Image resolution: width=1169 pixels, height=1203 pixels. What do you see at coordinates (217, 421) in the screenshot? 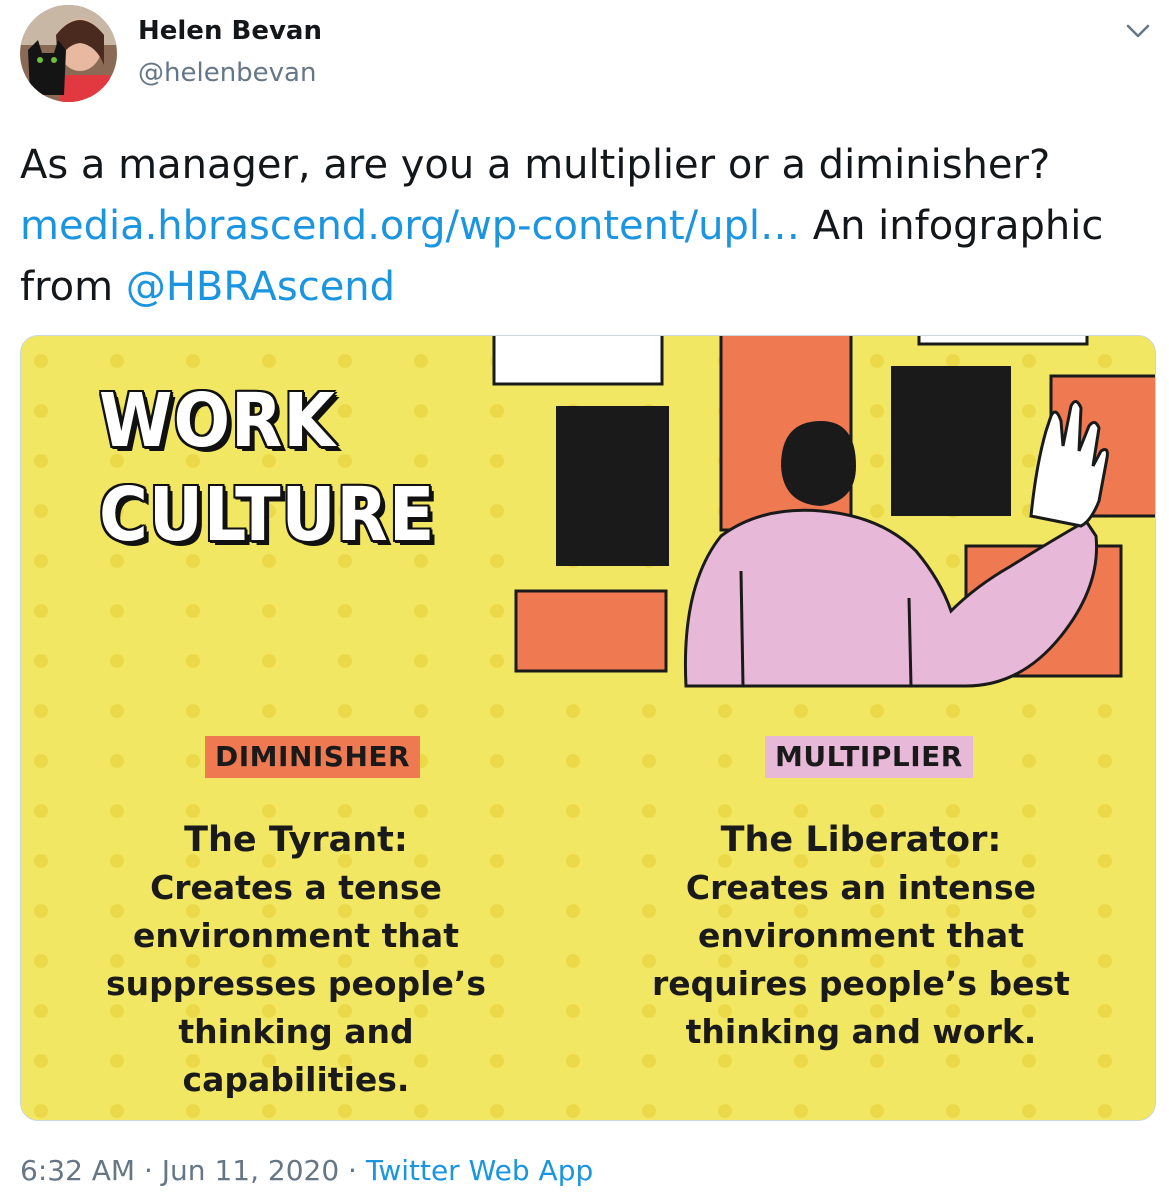
I see `headline-line-1: WORK` at bounding box center [217, 421].